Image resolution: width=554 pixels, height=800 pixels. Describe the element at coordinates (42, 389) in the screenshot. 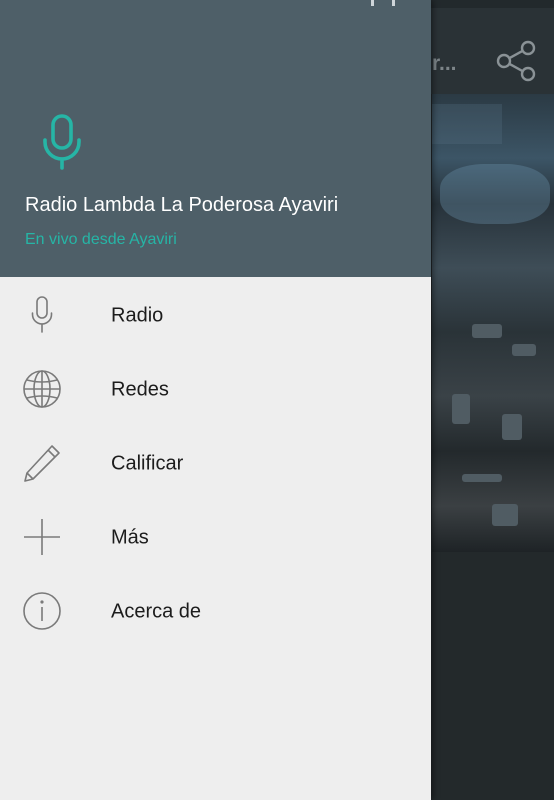

I see `globe-icon` at that location.